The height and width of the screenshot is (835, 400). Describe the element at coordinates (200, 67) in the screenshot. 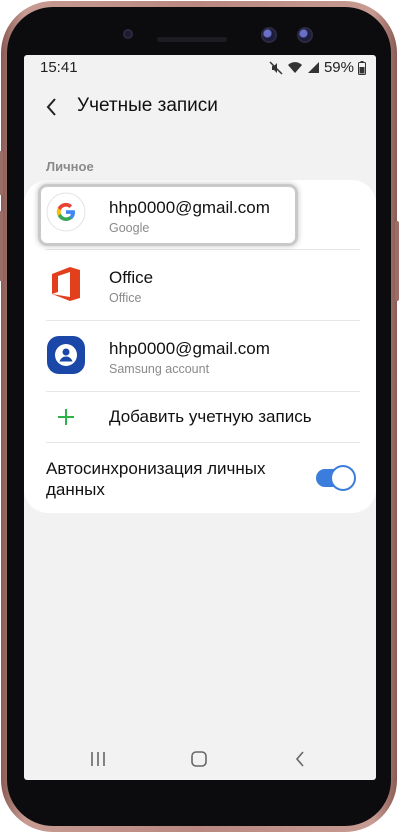

I see `status-bar: 15:41 59%` at that location.